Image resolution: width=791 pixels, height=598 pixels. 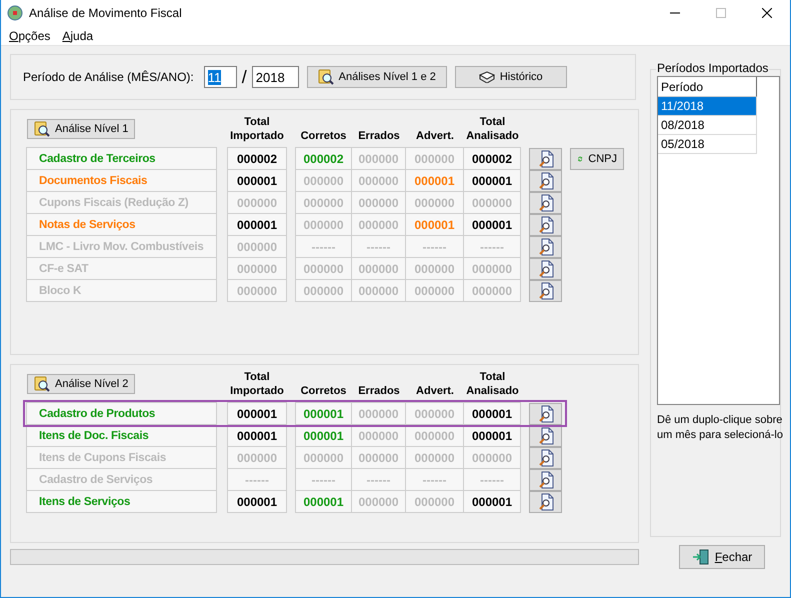 What do you see at coordinates (275, 77) in the screenshot?
I see `year-field: 2018` at bounding box center [275, 77].